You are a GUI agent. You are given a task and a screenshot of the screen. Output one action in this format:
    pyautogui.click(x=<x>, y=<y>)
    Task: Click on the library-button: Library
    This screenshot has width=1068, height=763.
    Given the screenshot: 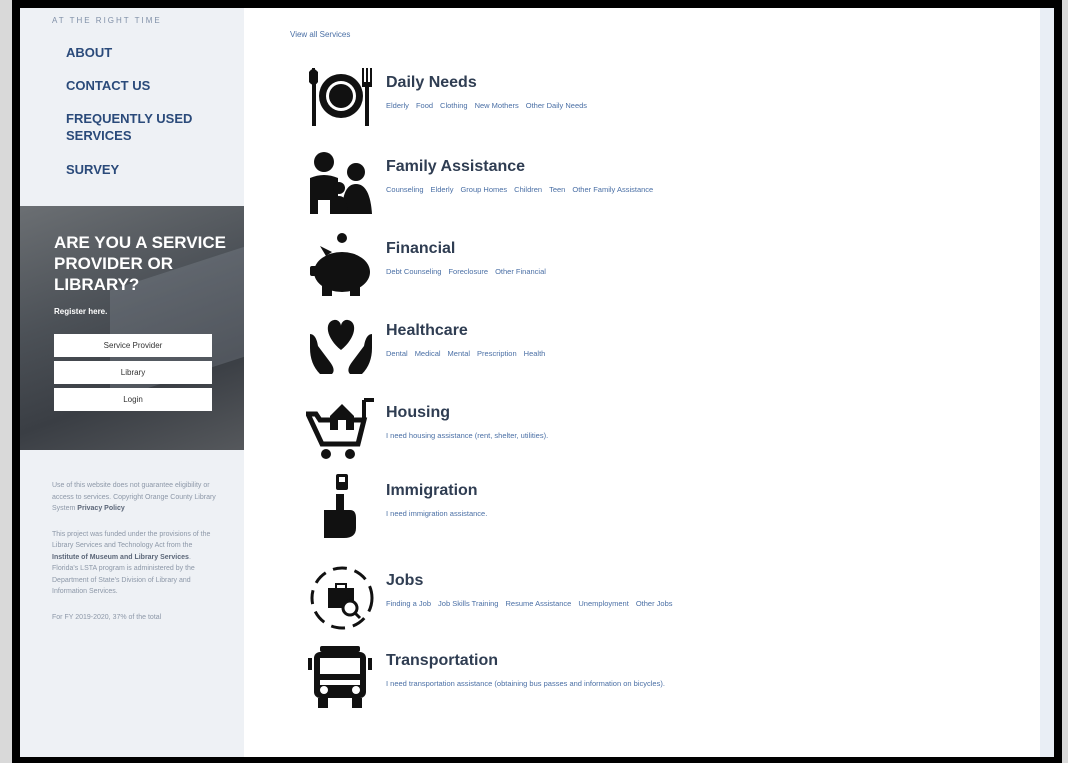 What is the action you would take?
    pyautogui.click(x=133, y=372)
    